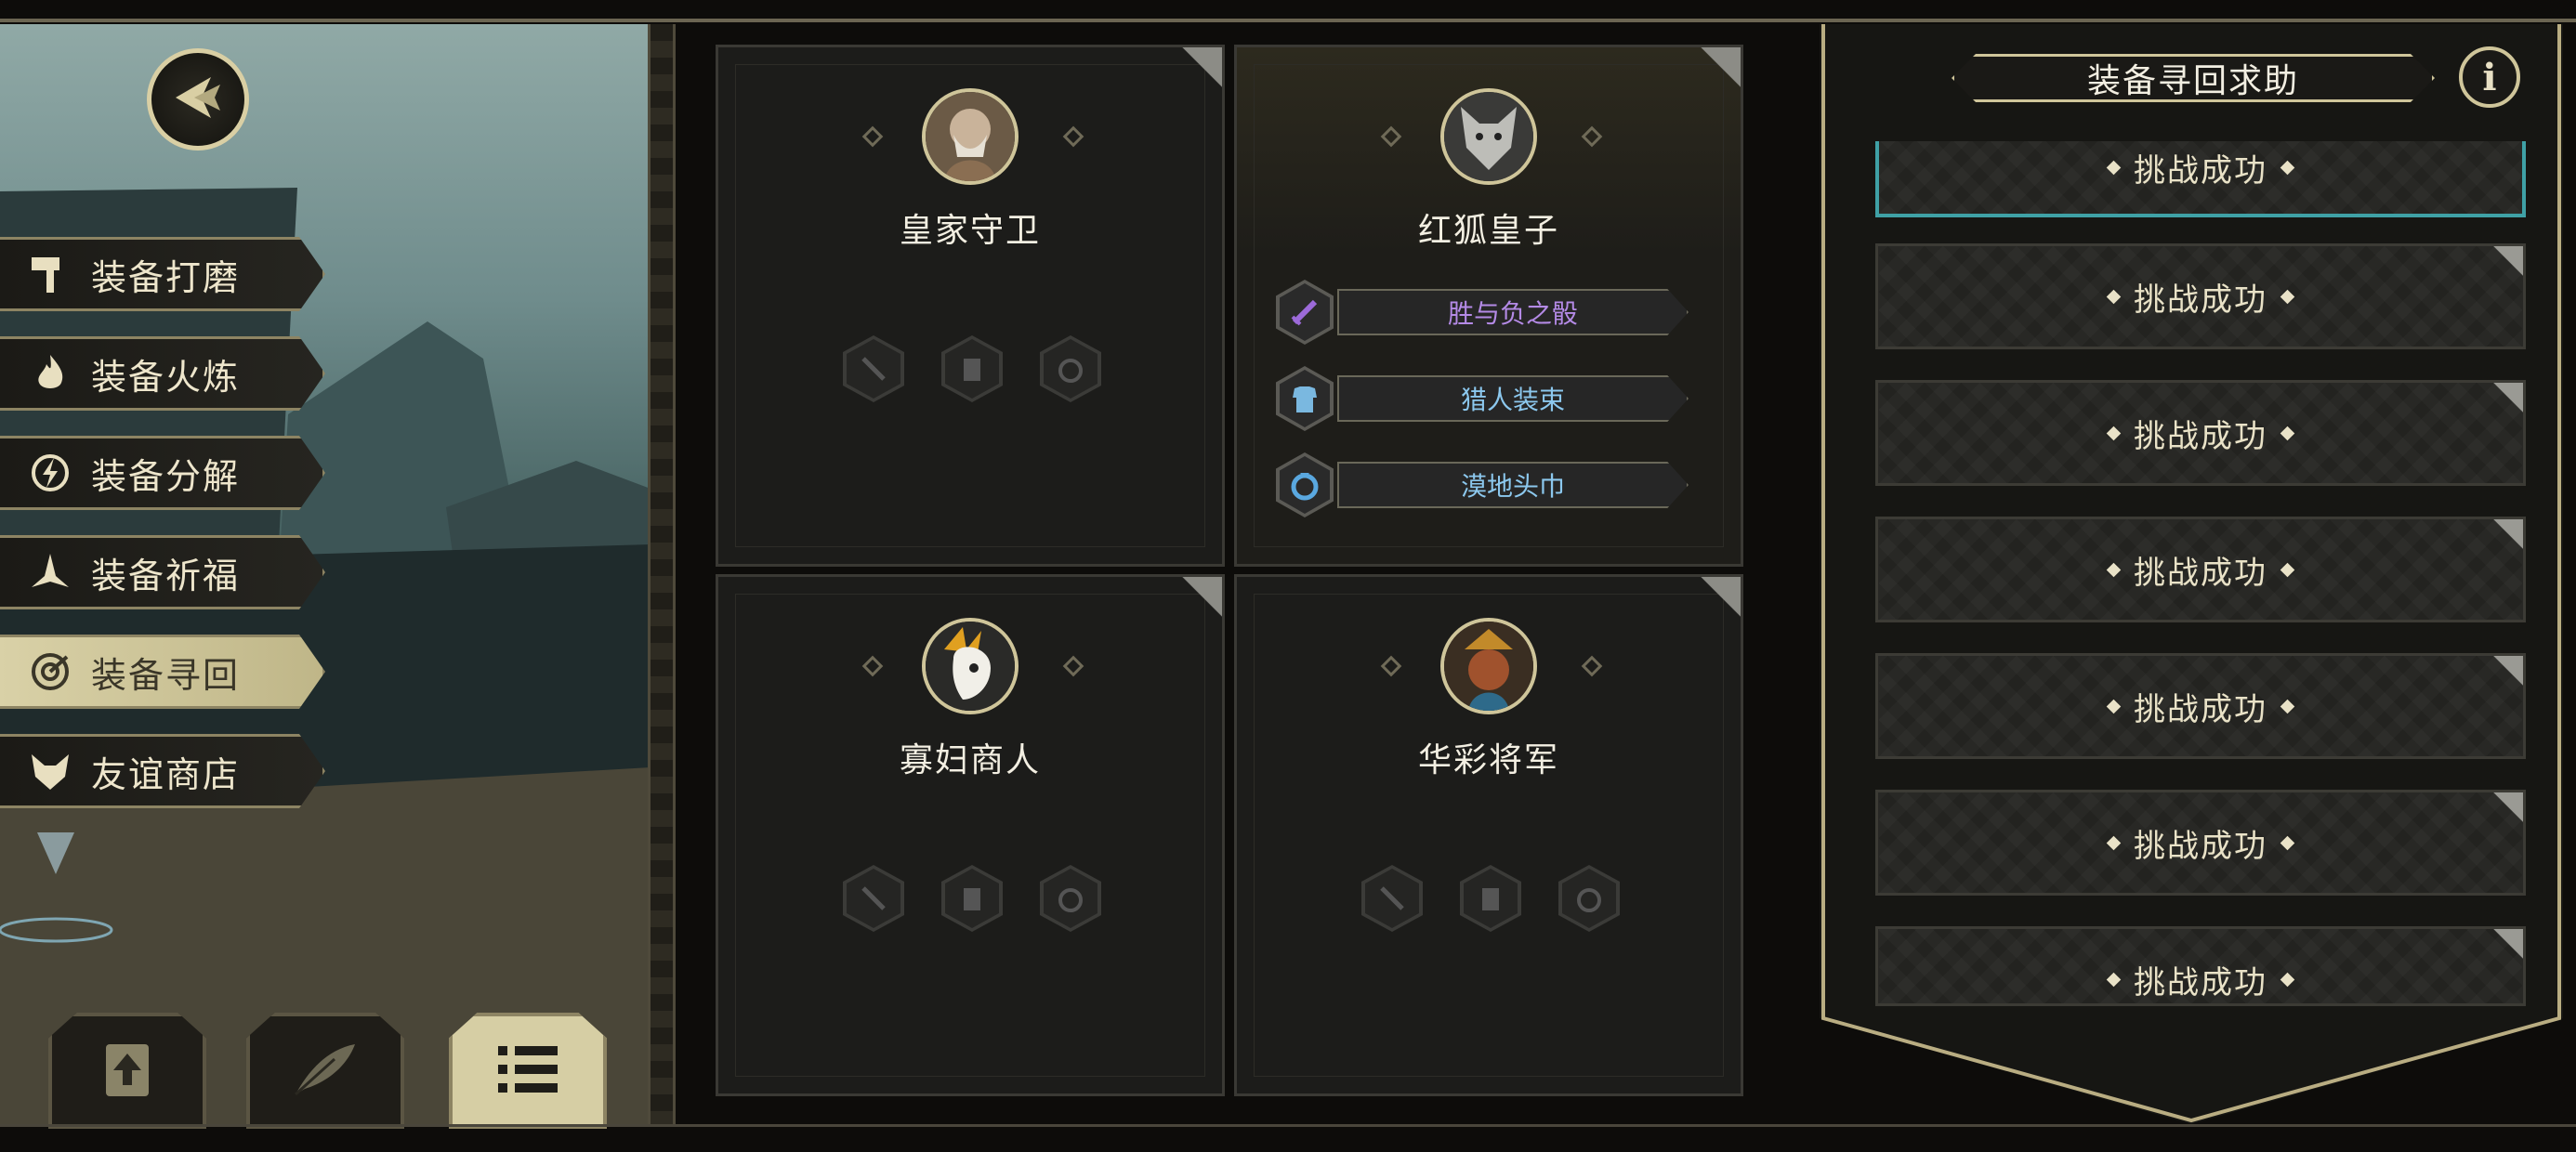  I want to click on top-divider, so click(1288, 20).